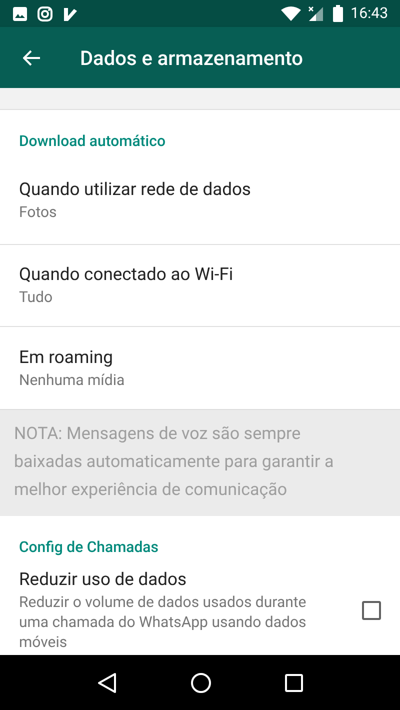 Image resolution: width=400 pixels, height=710 pixels. I want to click on screen-title: Dados e armazenamento, so click(192, 58).